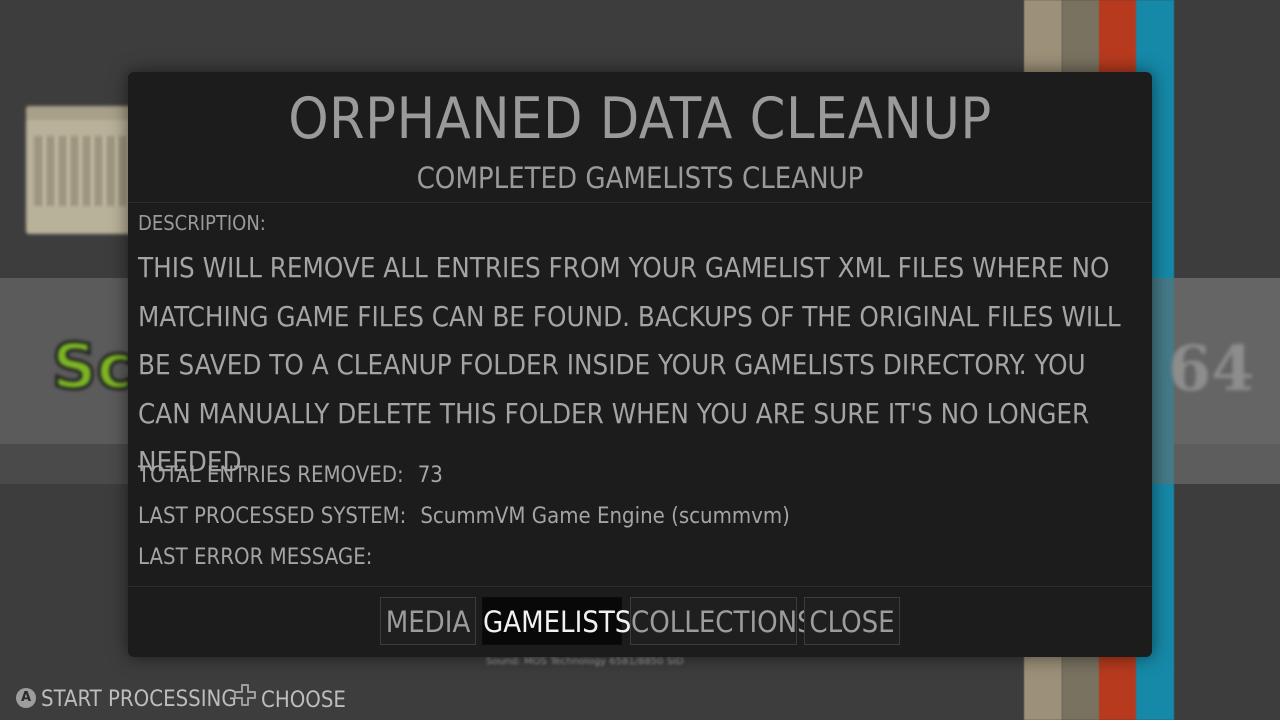 This screenshot has height=720, width=1280. Describe the element at coordinates (640, 586) in the screenshot. I see `divider-bottom` at that location.